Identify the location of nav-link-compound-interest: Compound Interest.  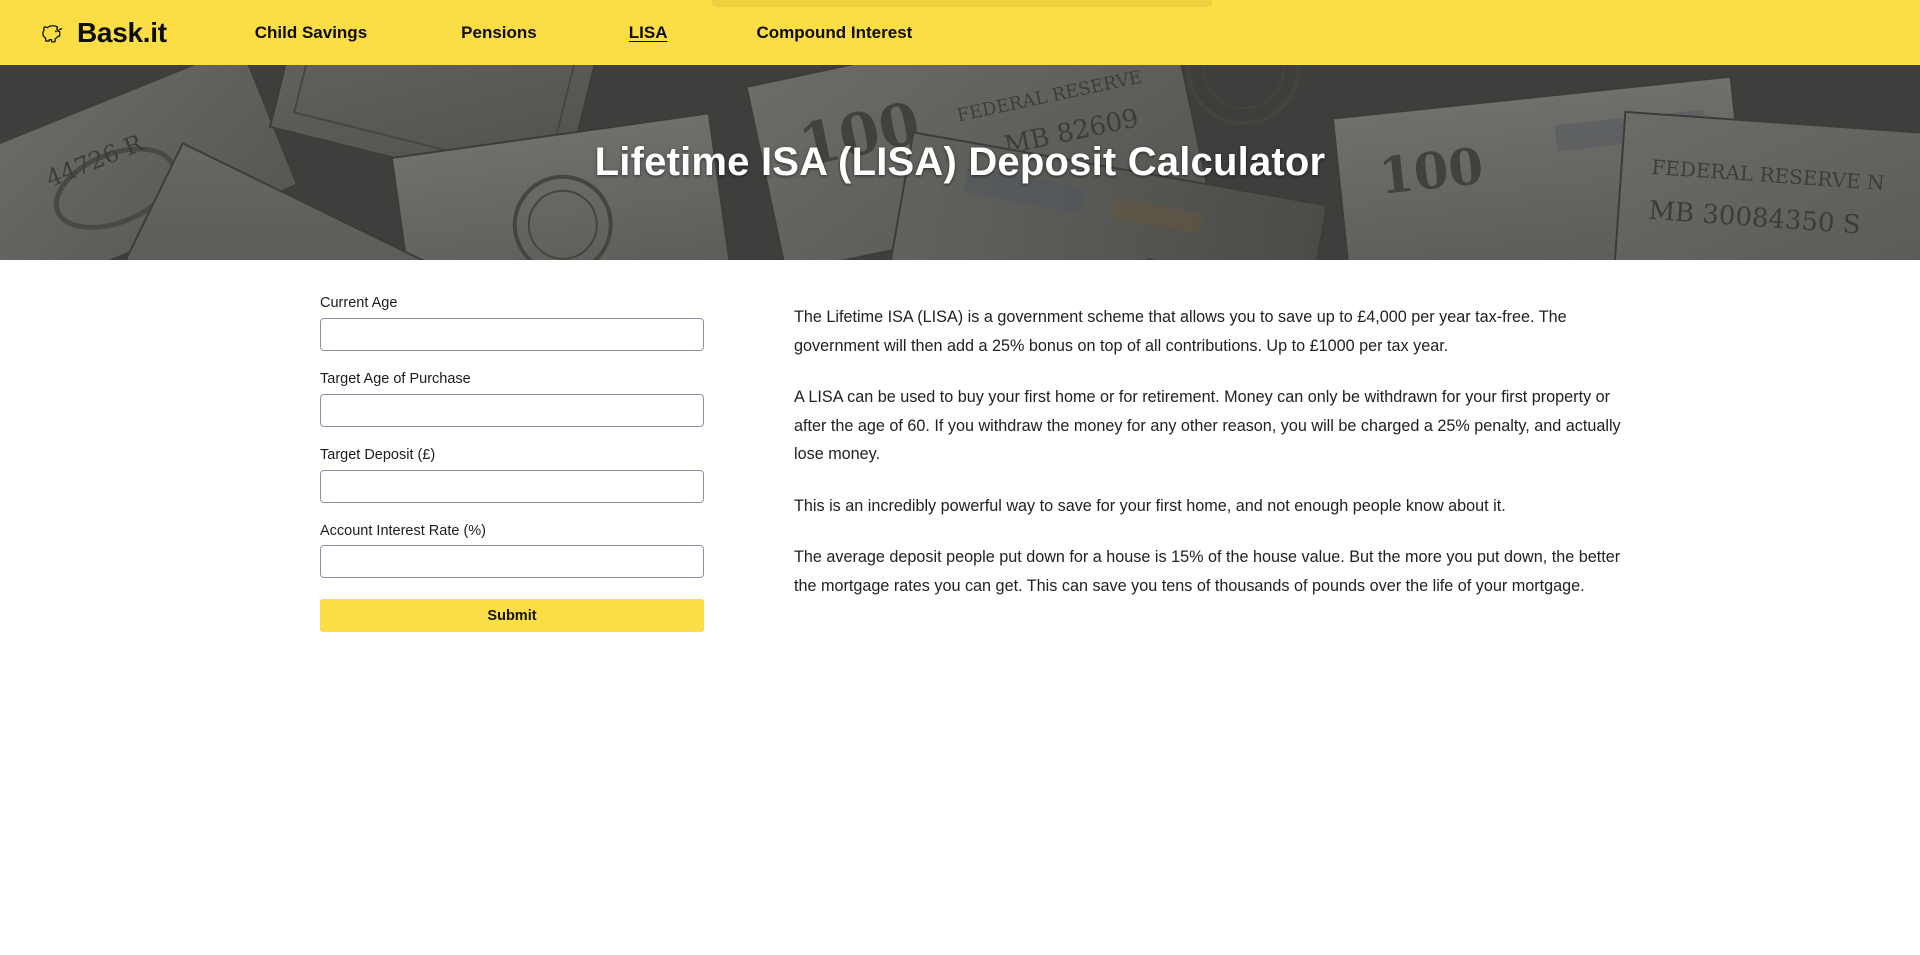
(834, 33).